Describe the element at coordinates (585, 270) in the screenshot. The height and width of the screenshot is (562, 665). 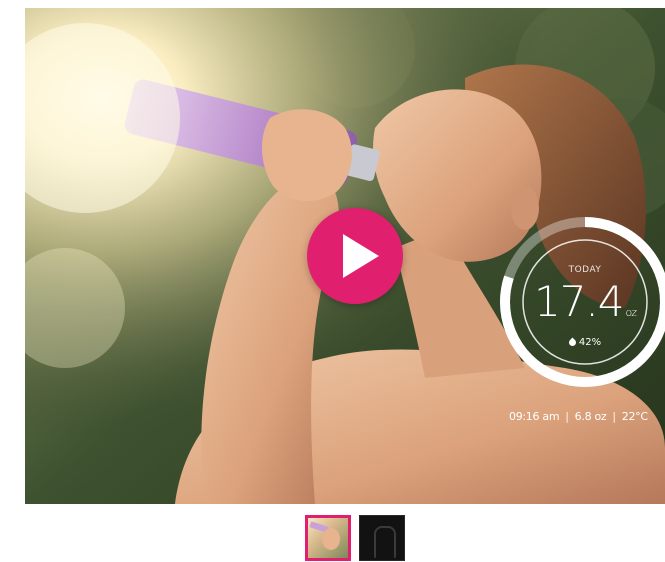
I see `overlay-label: TODAY` at that location.